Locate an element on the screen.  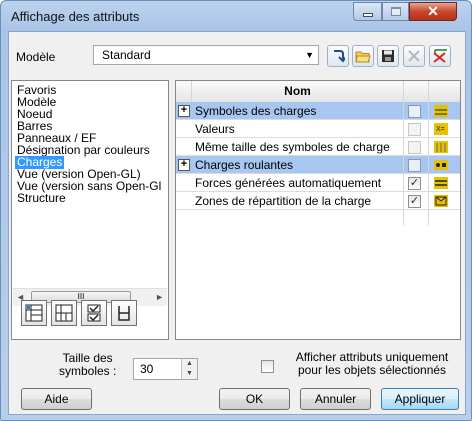
delete-all-icon is located at coordinates (440, 56).